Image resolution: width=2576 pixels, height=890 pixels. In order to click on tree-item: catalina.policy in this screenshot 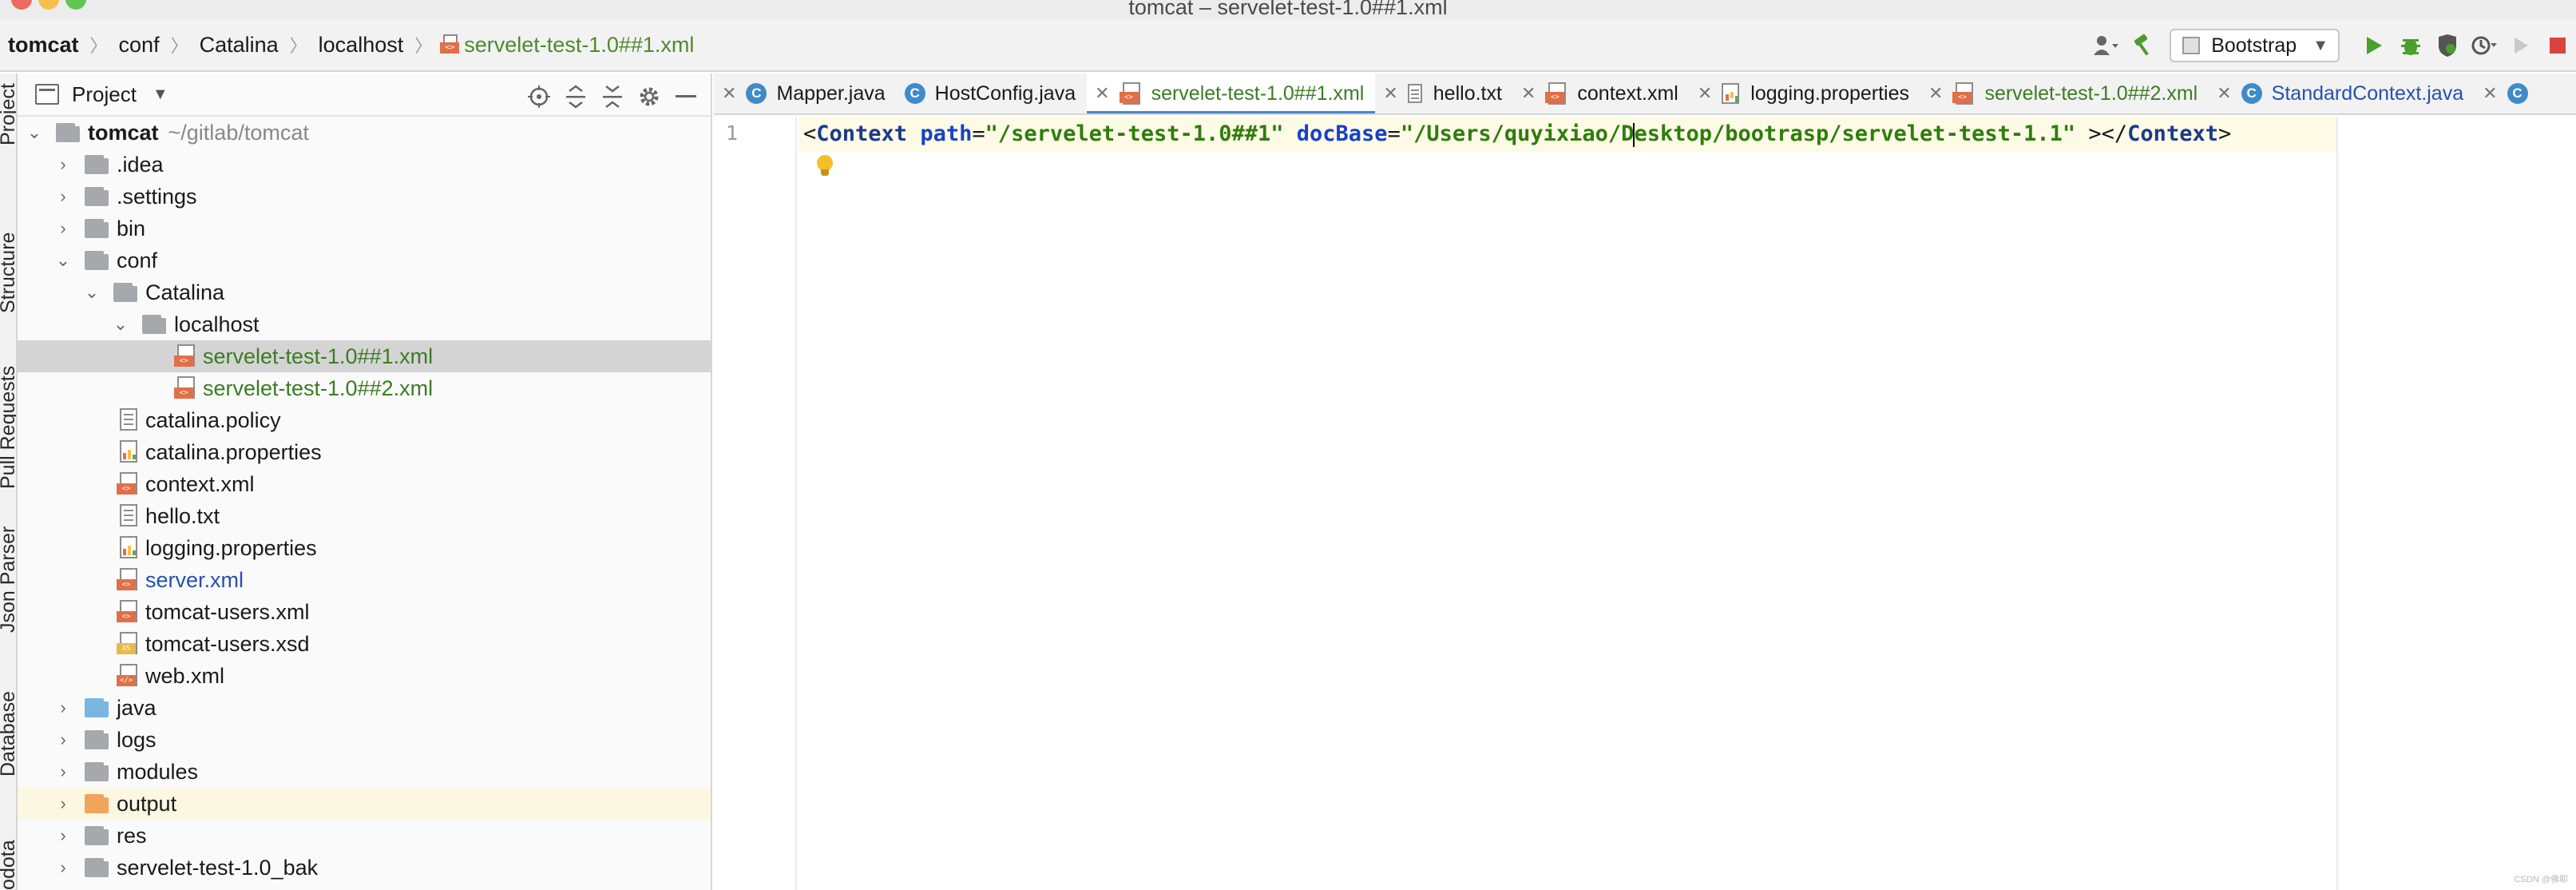, I will do `click(364, 420)`.